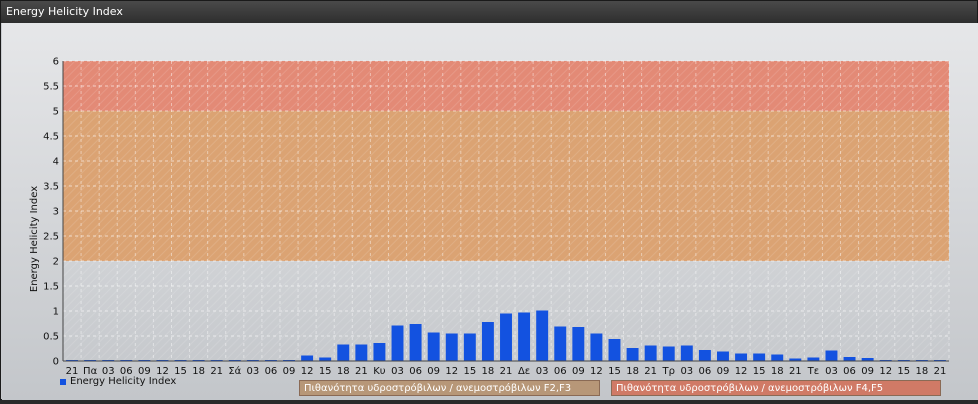 Image resolution: width=978 pixels, height=404 pixels. What do you see at coordinates (343, 371) in the screenshot?
I see `x-tick-label-15: 18` at bounding box center [343, 371].